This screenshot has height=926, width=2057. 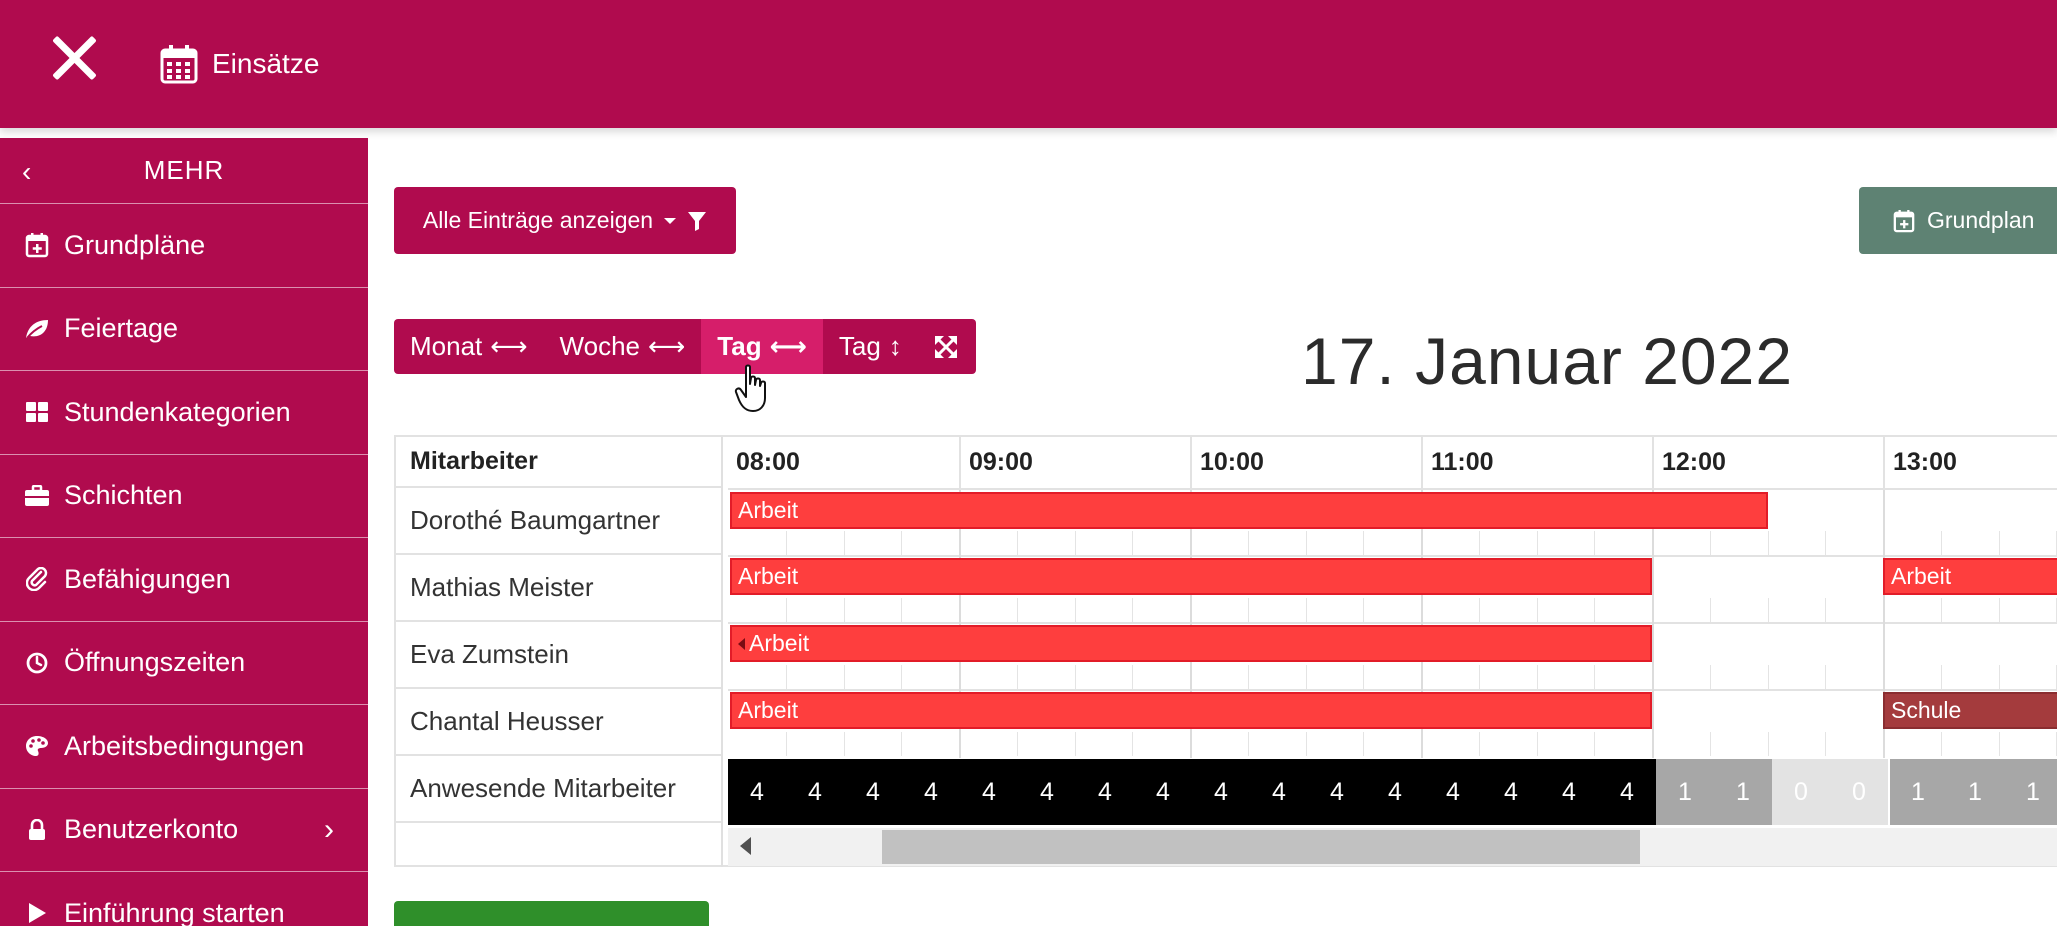 What do you see at coordinates (1028, 64) in the screenshot?
I see `top-bar: Einsätze` at bounding box center [1028, 64].